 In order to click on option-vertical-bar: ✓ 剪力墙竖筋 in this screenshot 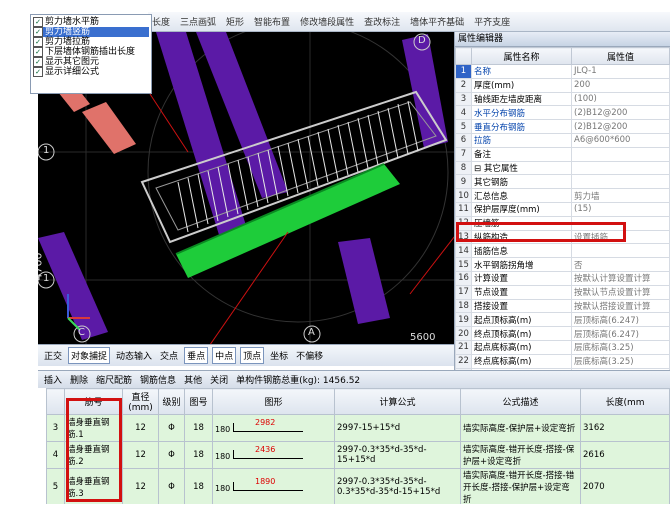, I will do `click(91, 32)`.